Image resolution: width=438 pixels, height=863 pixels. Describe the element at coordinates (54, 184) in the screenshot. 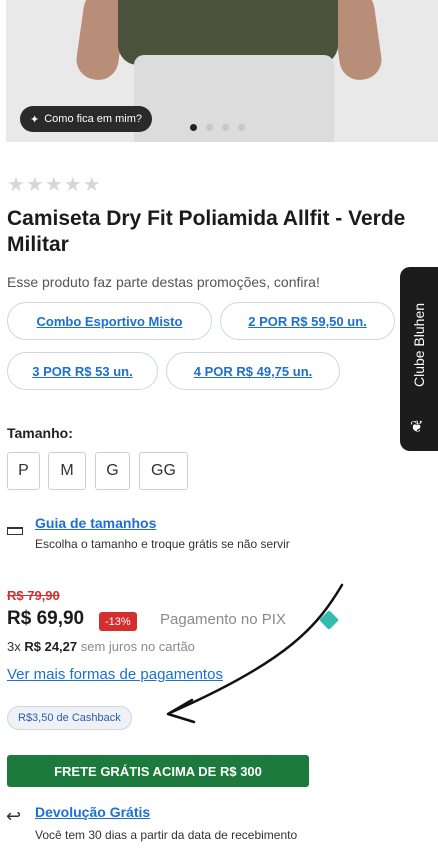

I see `rating-stars: ★★★★★` at that location.